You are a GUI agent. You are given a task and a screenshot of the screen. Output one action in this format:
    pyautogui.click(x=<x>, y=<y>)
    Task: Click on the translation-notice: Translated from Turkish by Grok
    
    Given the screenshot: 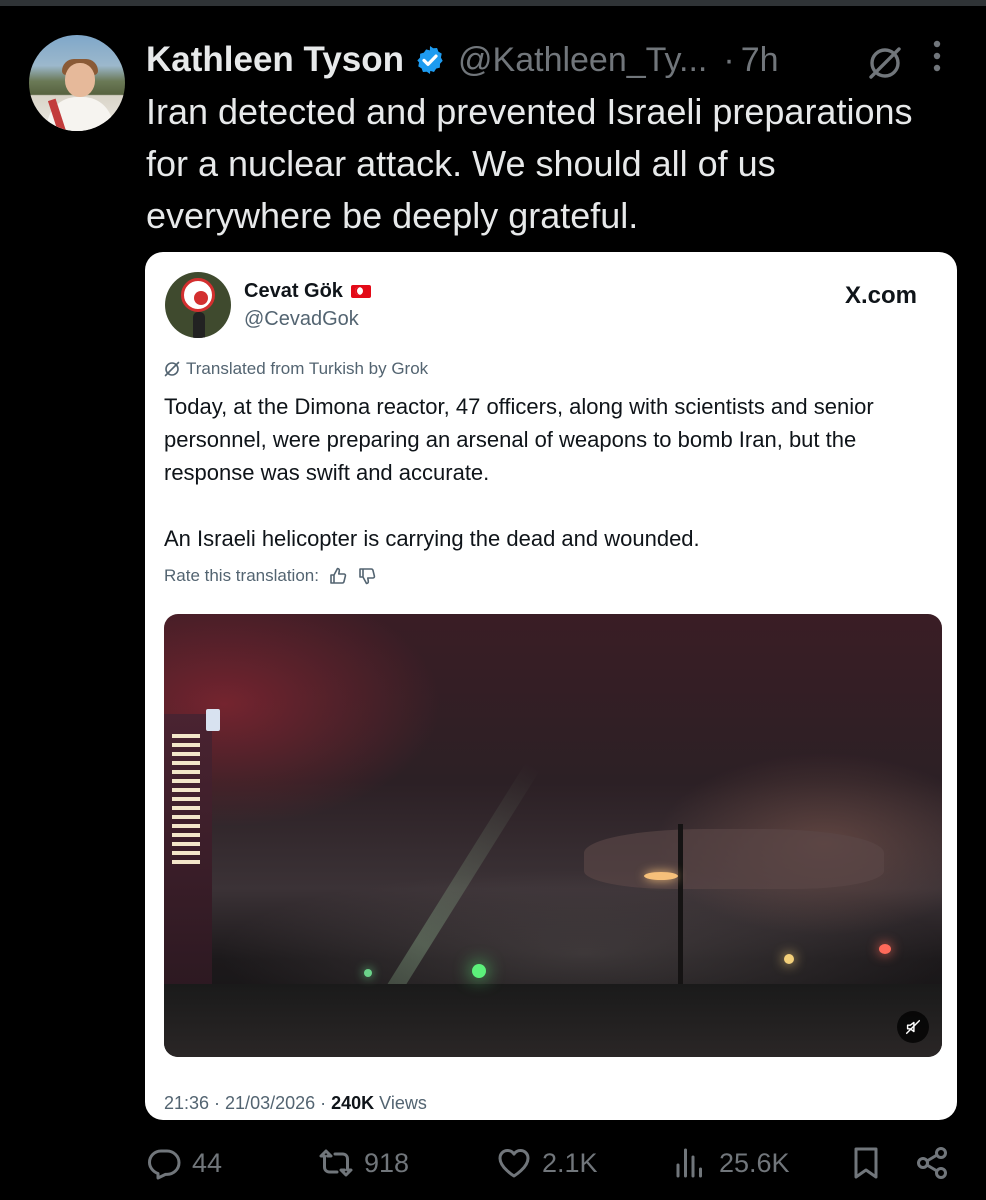 What is the action you would take?
    pyautogui.click(x=295, y=369)
    